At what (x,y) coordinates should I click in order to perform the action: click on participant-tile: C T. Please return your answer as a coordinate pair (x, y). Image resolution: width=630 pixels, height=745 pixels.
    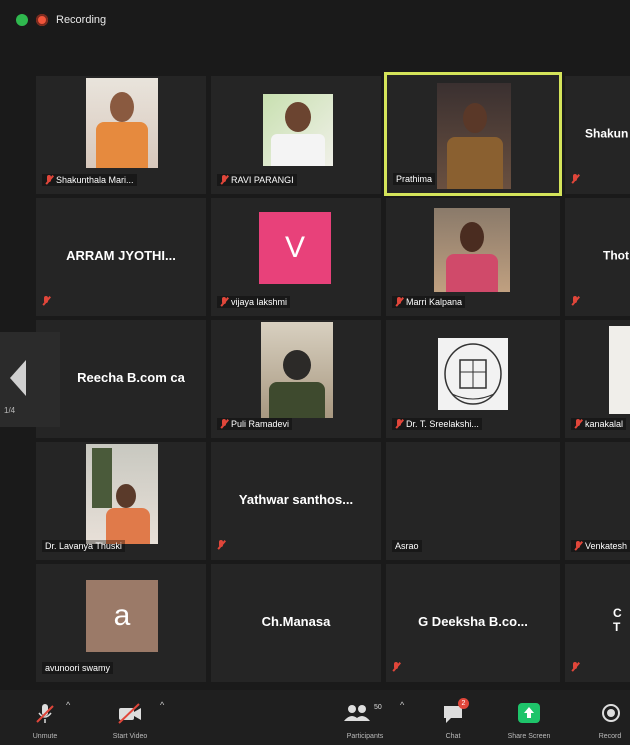
    Looking at the image, I should click on (597, 623).